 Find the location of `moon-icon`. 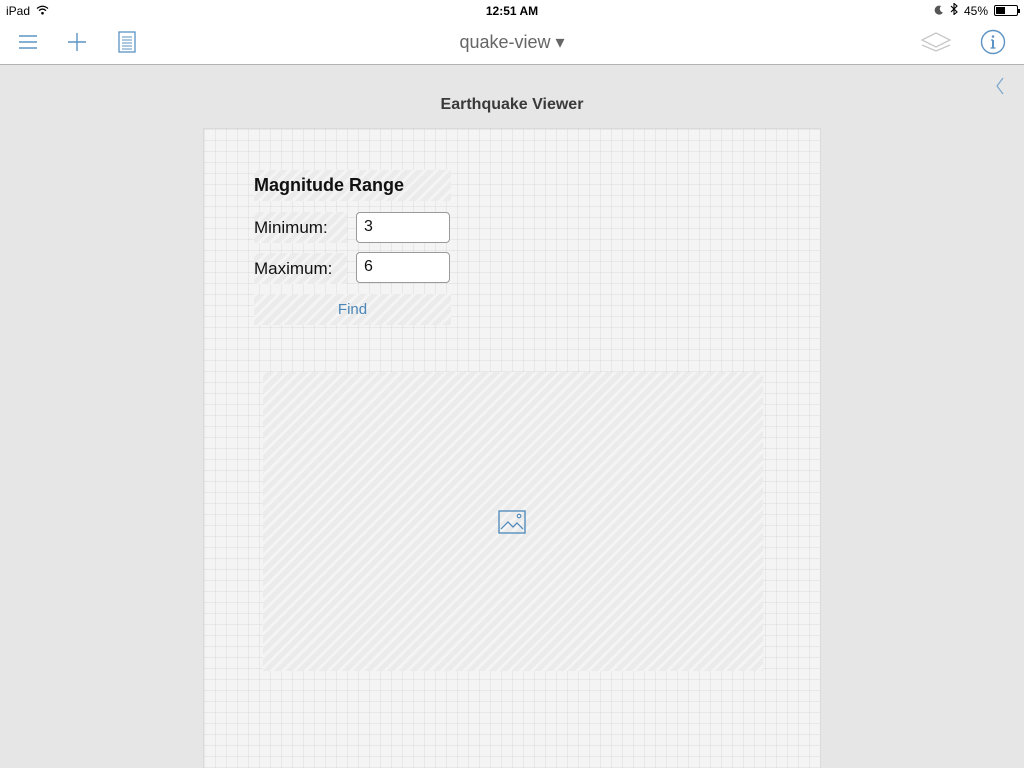

moon-icon is located at coordinates (939, 11).